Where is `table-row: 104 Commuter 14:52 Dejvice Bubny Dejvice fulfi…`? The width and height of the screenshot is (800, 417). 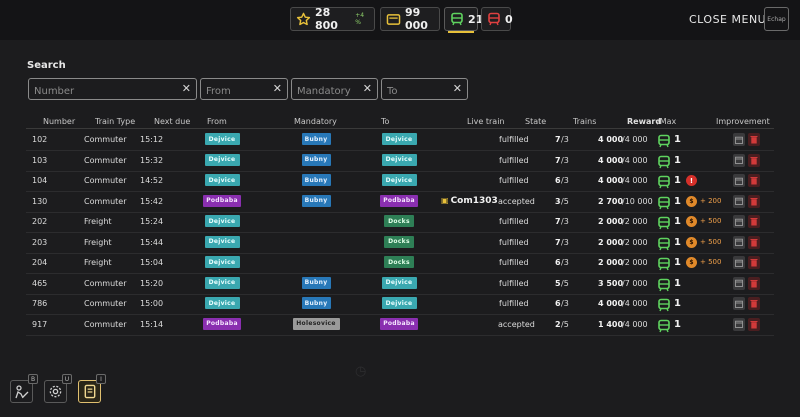 table-row: 104 Commuter 14:52 Dejvice Bubny Dejvice fulfi… is located at coordinates (400, 181).